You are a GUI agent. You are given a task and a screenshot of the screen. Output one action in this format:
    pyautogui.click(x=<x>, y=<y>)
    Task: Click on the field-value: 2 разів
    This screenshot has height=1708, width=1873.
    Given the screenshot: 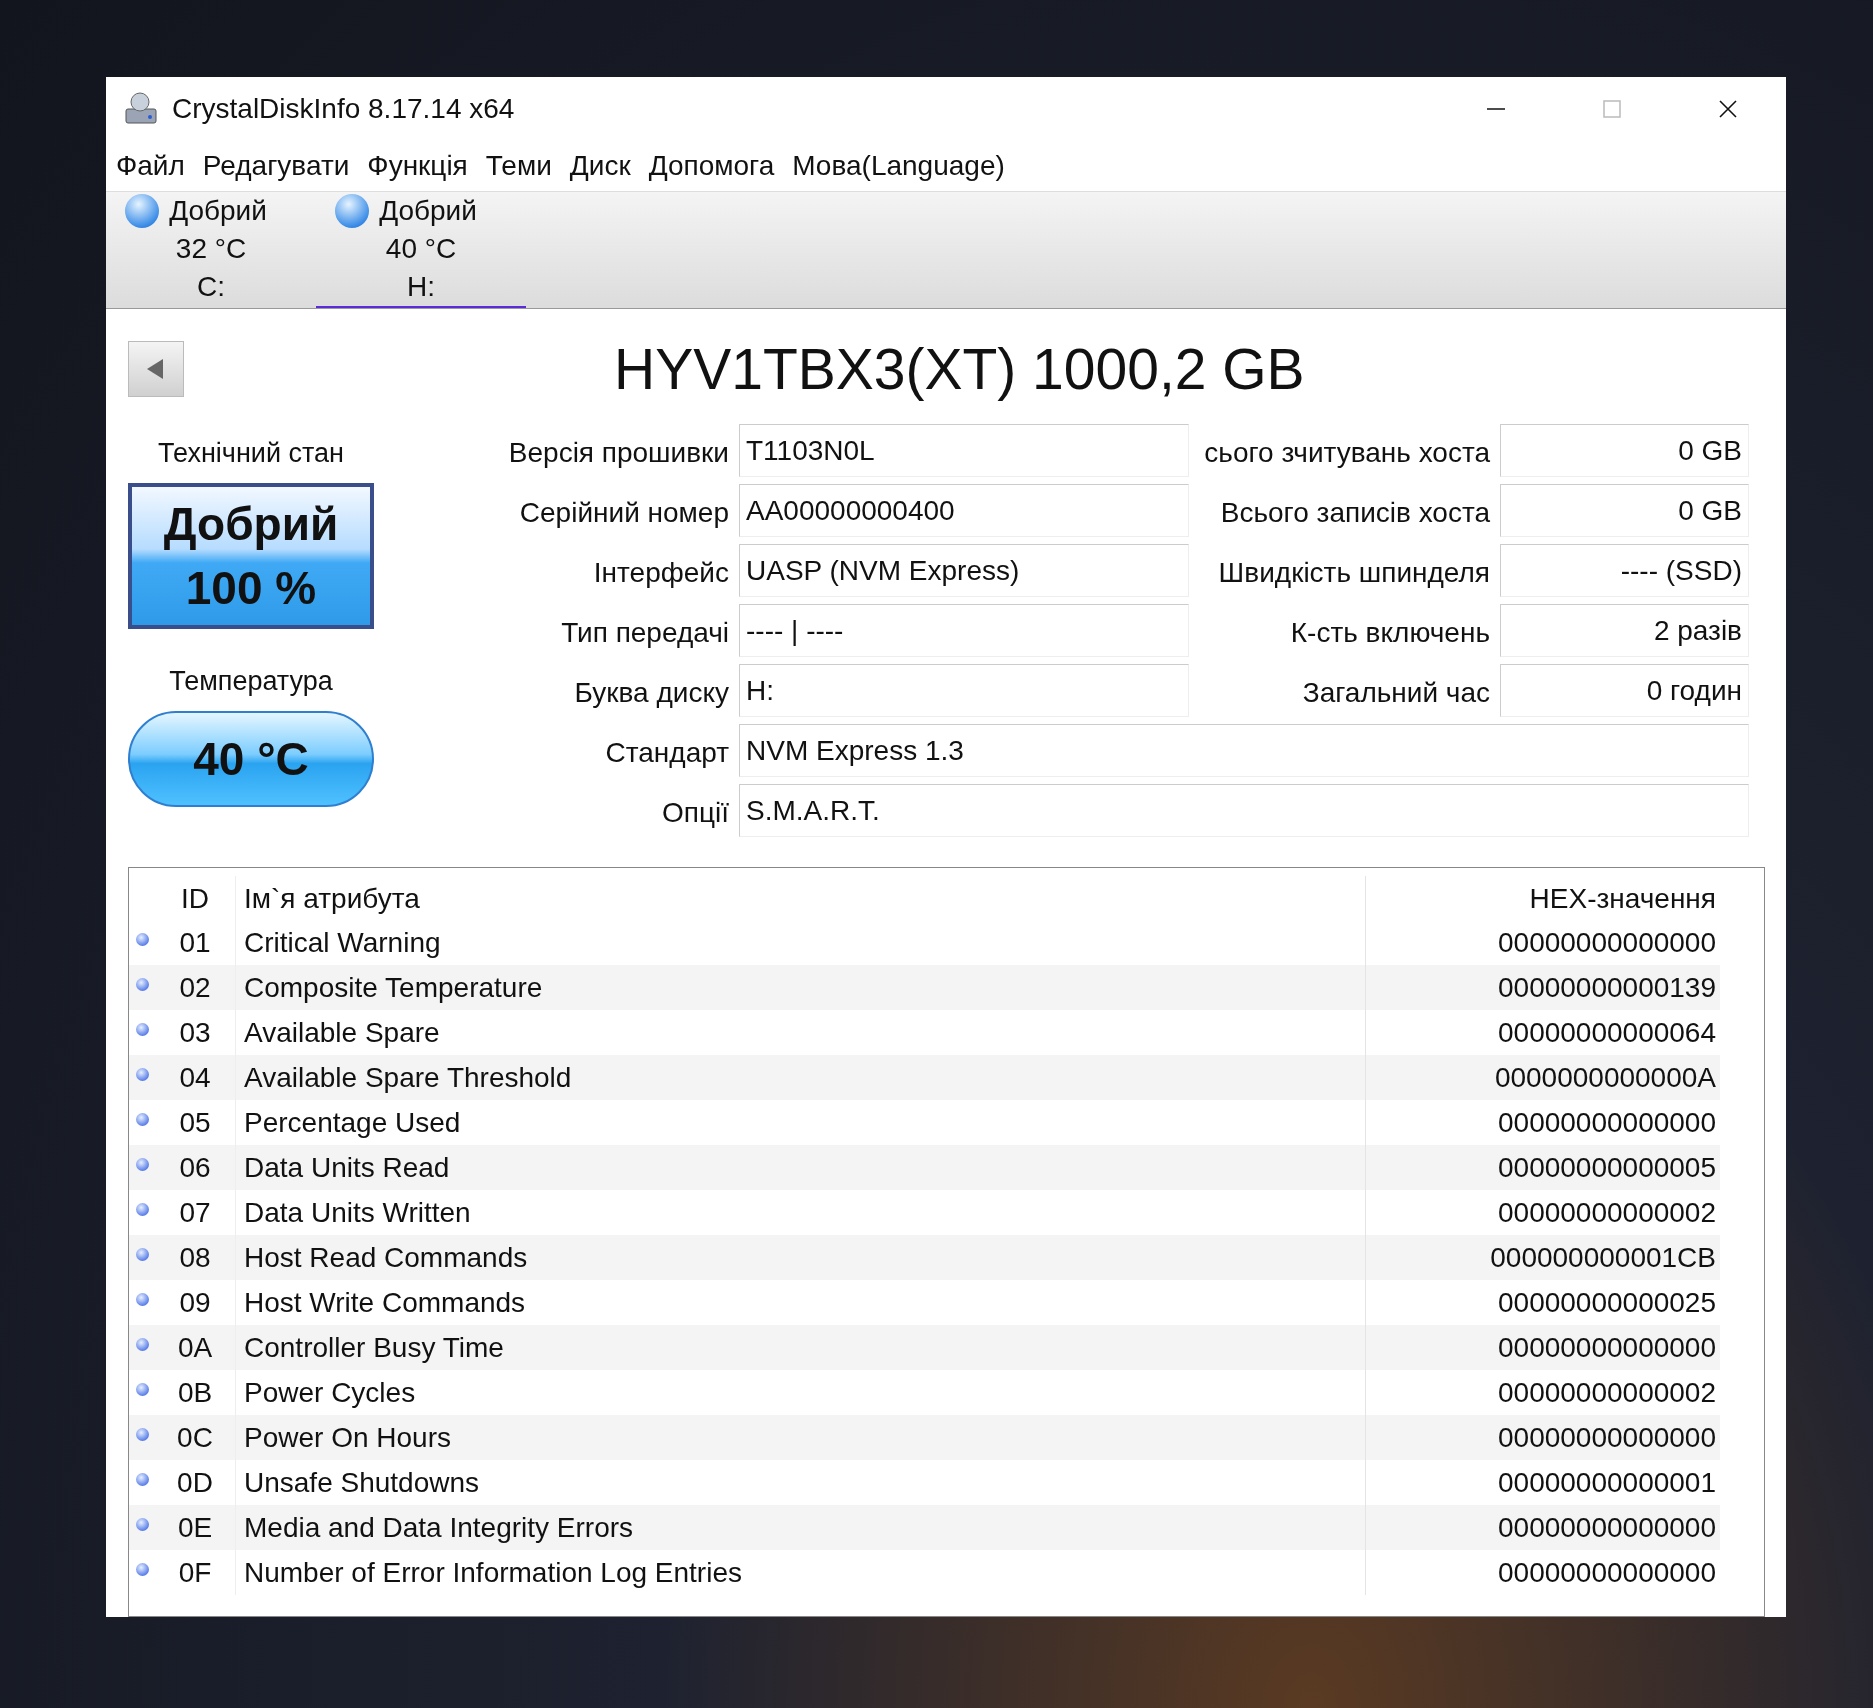 What is the action you would take?
    pyautogui.click(x=1624, y=630)
    